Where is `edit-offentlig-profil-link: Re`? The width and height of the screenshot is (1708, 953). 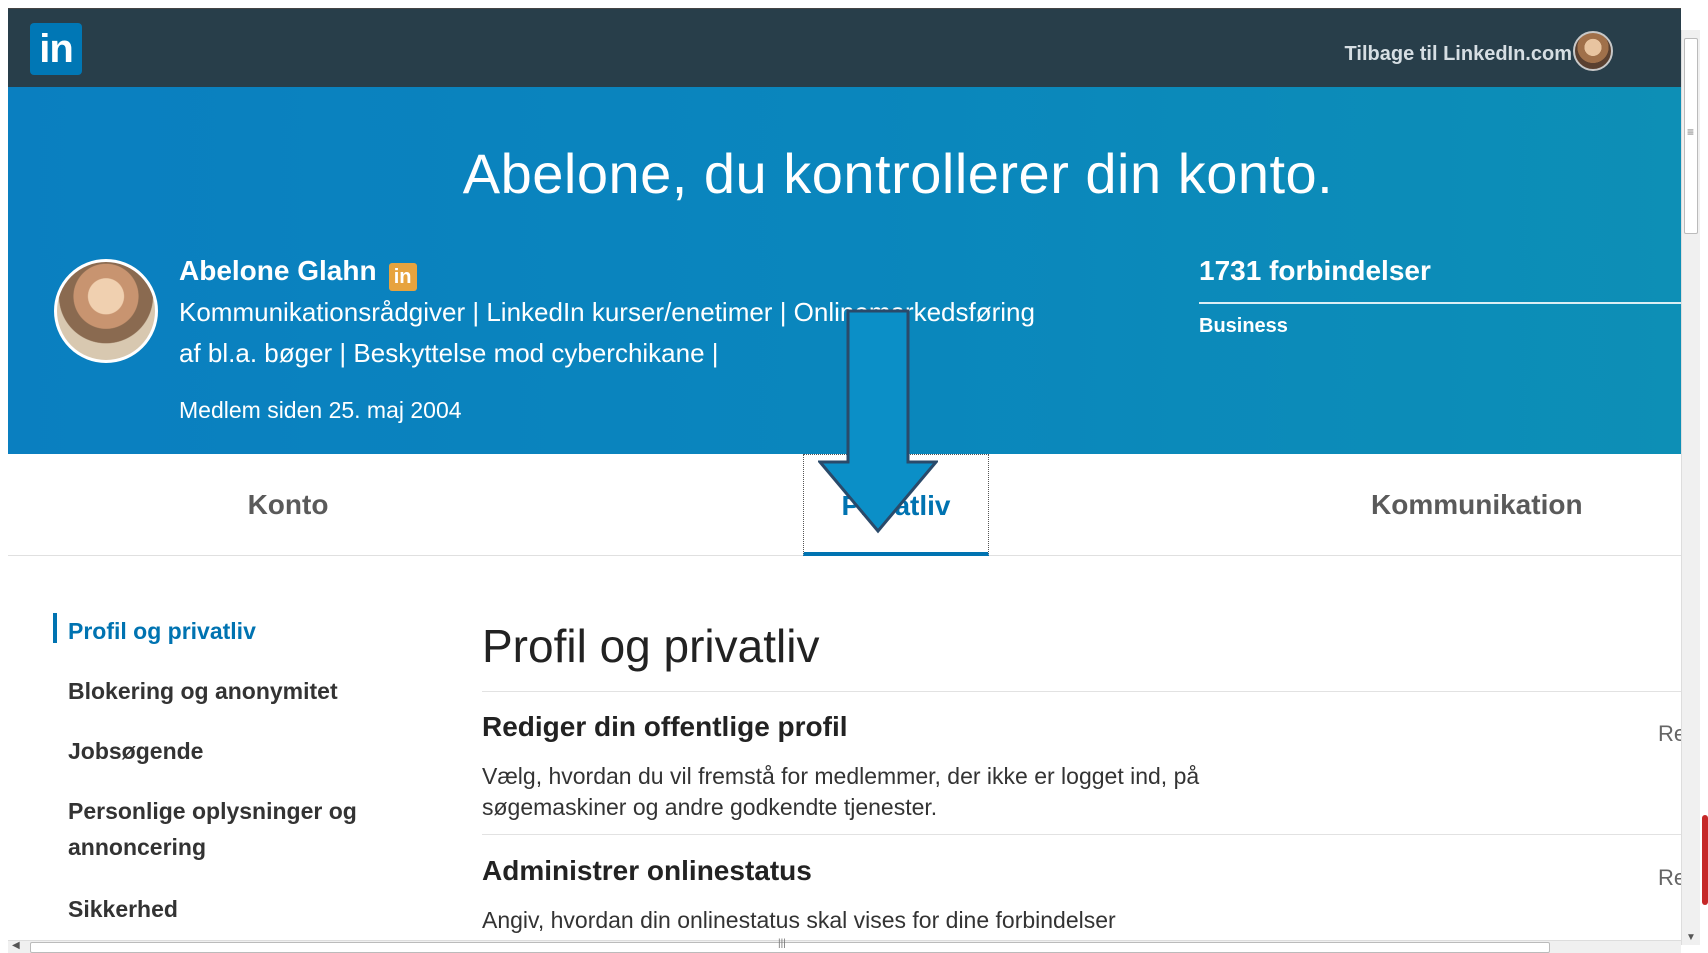
edit-offentlig-profil-link: Re is located at coordinates (1669, 734).